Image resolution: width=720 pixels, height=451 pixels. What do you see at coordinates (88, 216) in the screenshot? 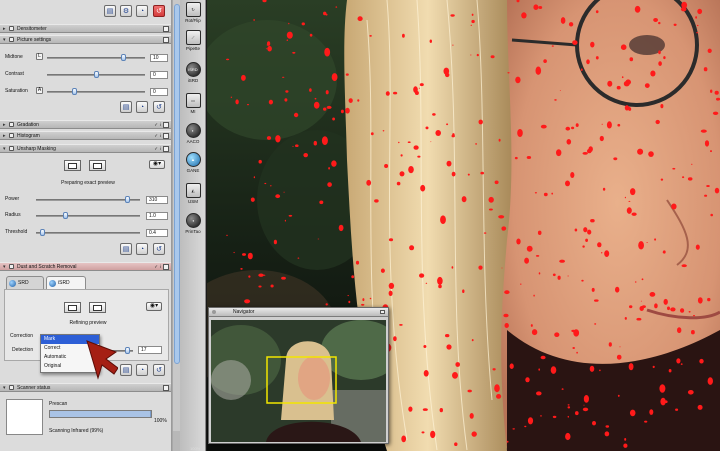
I see `radius-slider` at bounding box center [88, 216].